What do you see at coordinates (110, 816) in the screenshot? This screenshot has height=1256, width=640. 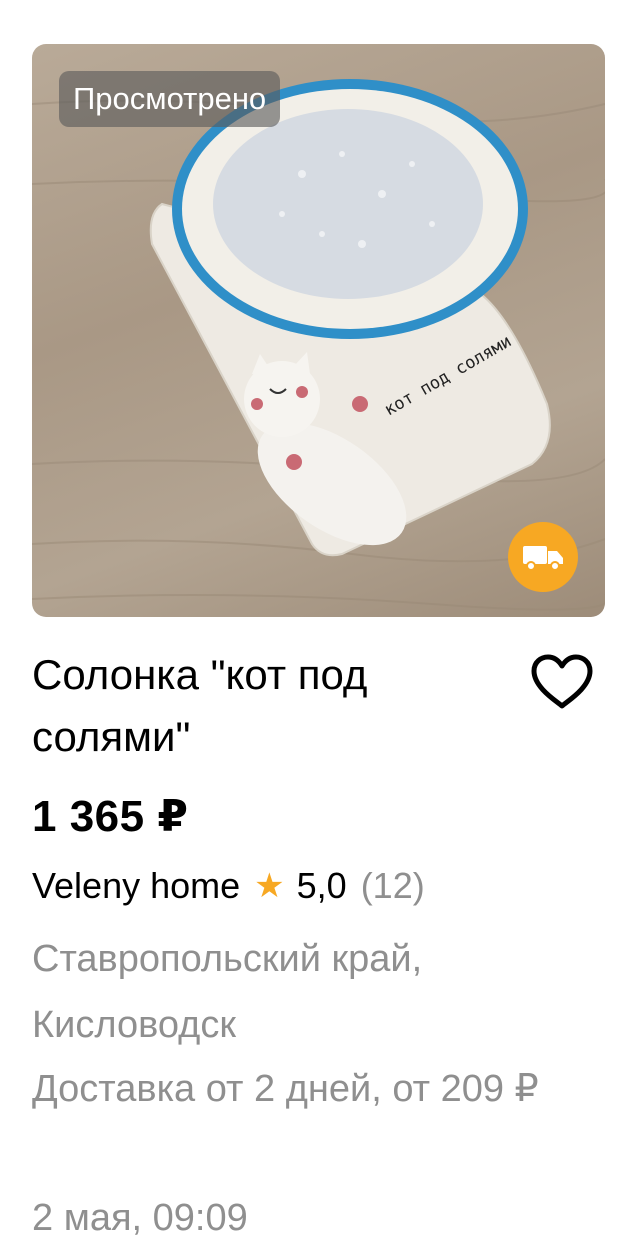 I see `listing-price: 1 365 ₽` at bounding box center [110, 816].